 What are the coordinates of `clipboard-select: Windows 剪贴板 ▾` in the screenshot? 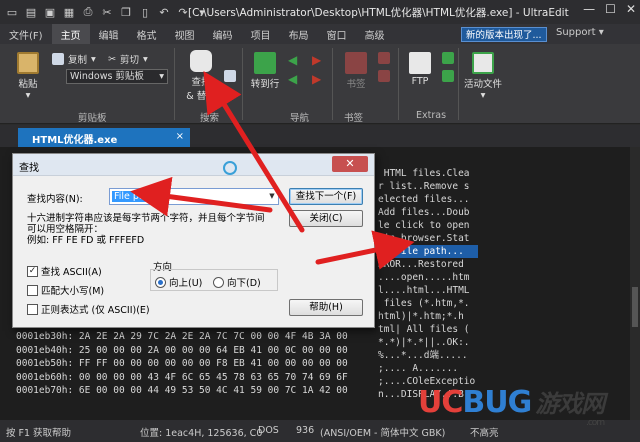 It's located at (117, 76).